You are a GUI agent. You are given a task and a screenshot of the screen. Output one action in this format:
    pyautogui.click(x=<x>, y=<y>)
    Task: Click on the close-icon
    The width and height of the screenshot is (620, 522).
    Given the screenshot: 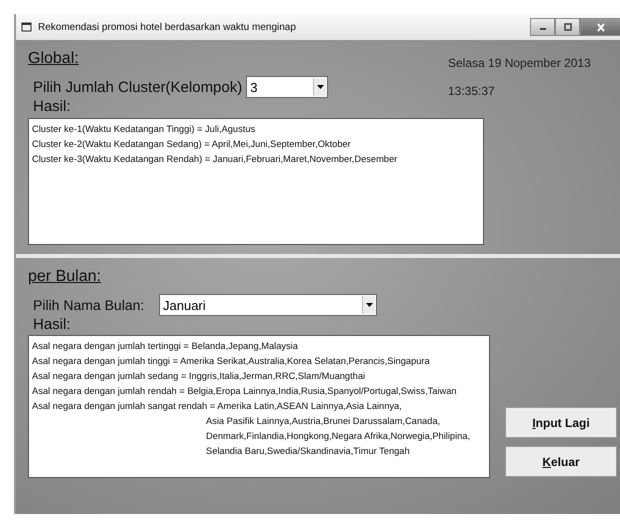 What is the action you would take?
    pyautogui.click(x=601, y=27)
    